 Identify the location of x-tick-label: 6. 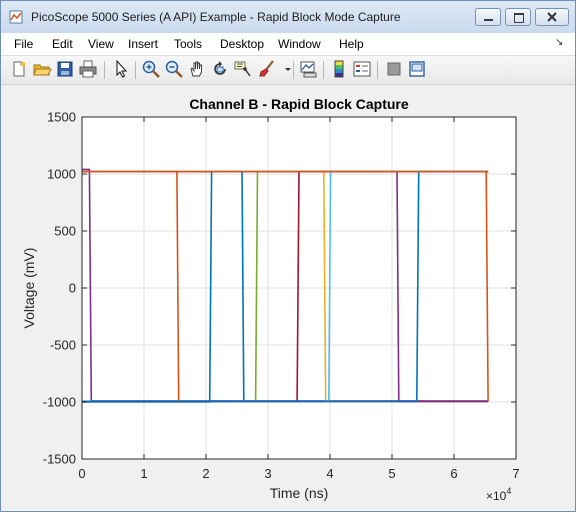
(453, 473).